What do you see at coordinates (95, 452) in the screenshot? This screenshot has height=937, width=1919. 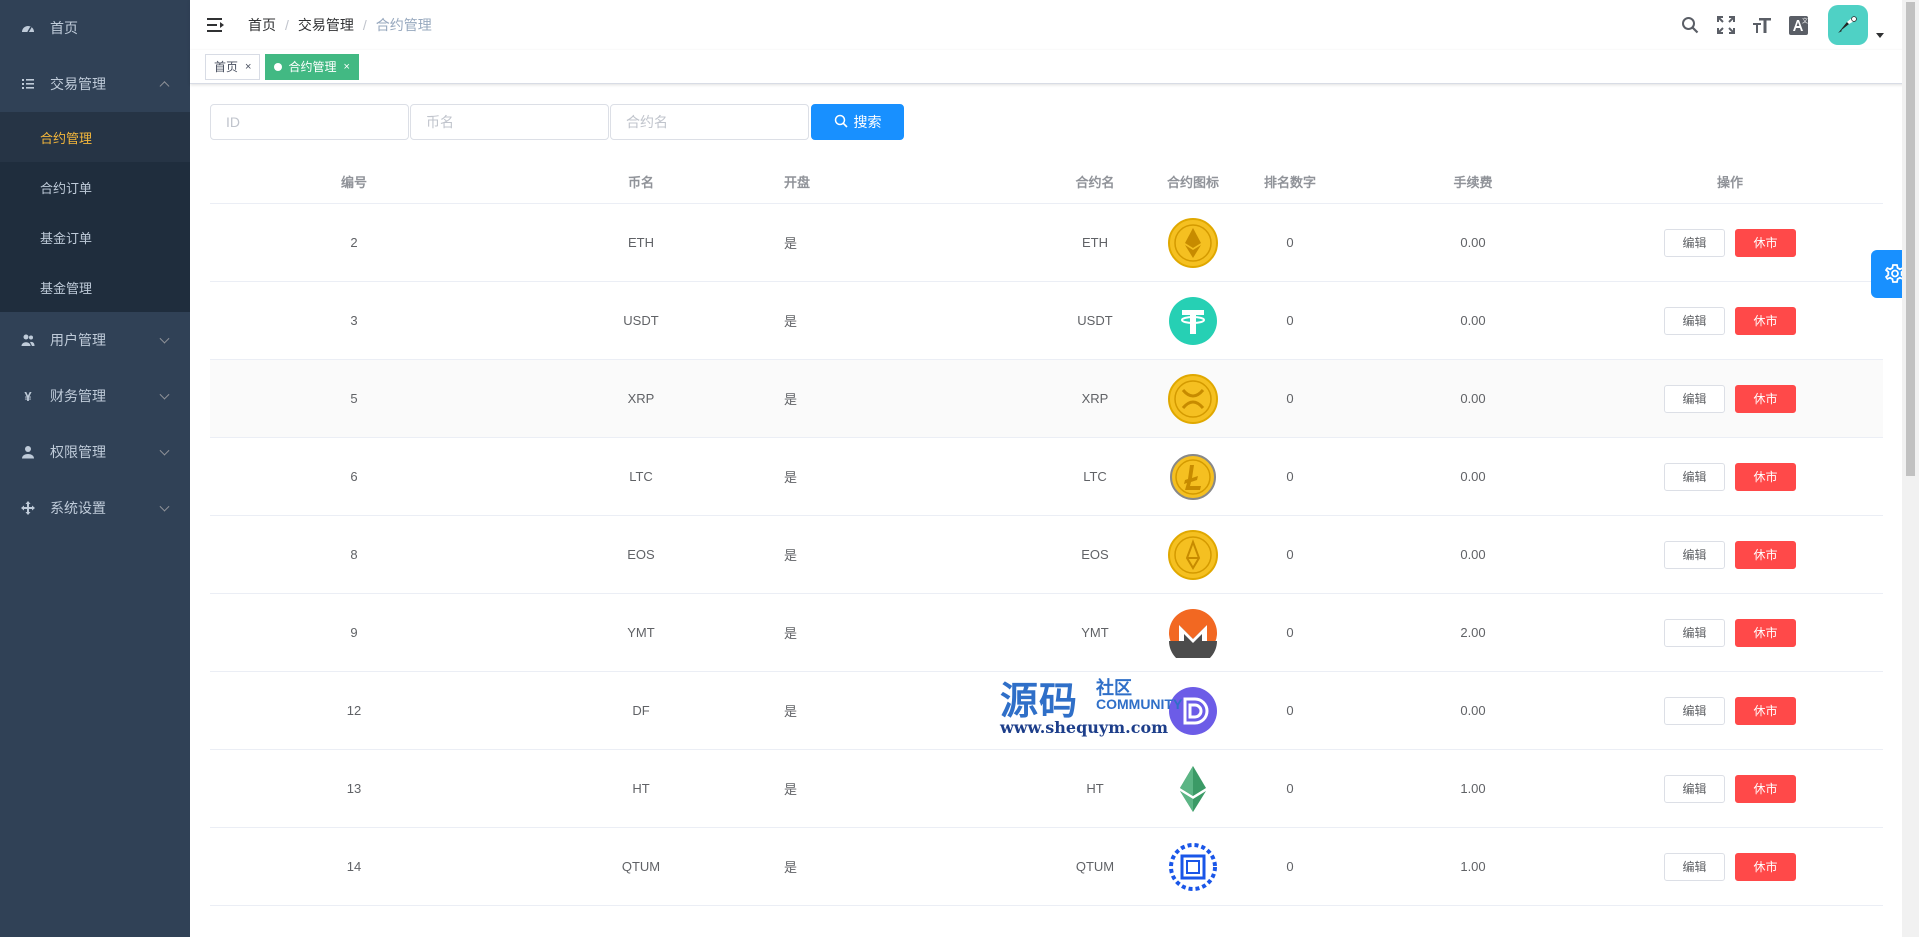 I see `sidebar-item-permissions: 权限管理` at bounding box center [95, 452].